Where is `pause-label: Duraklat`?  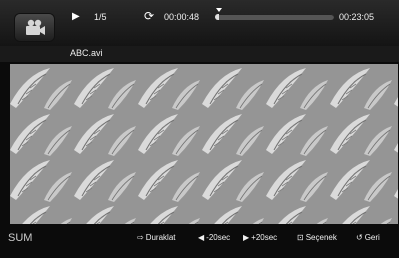
pause-label: Duraklat is located at coordinates (160, 237).